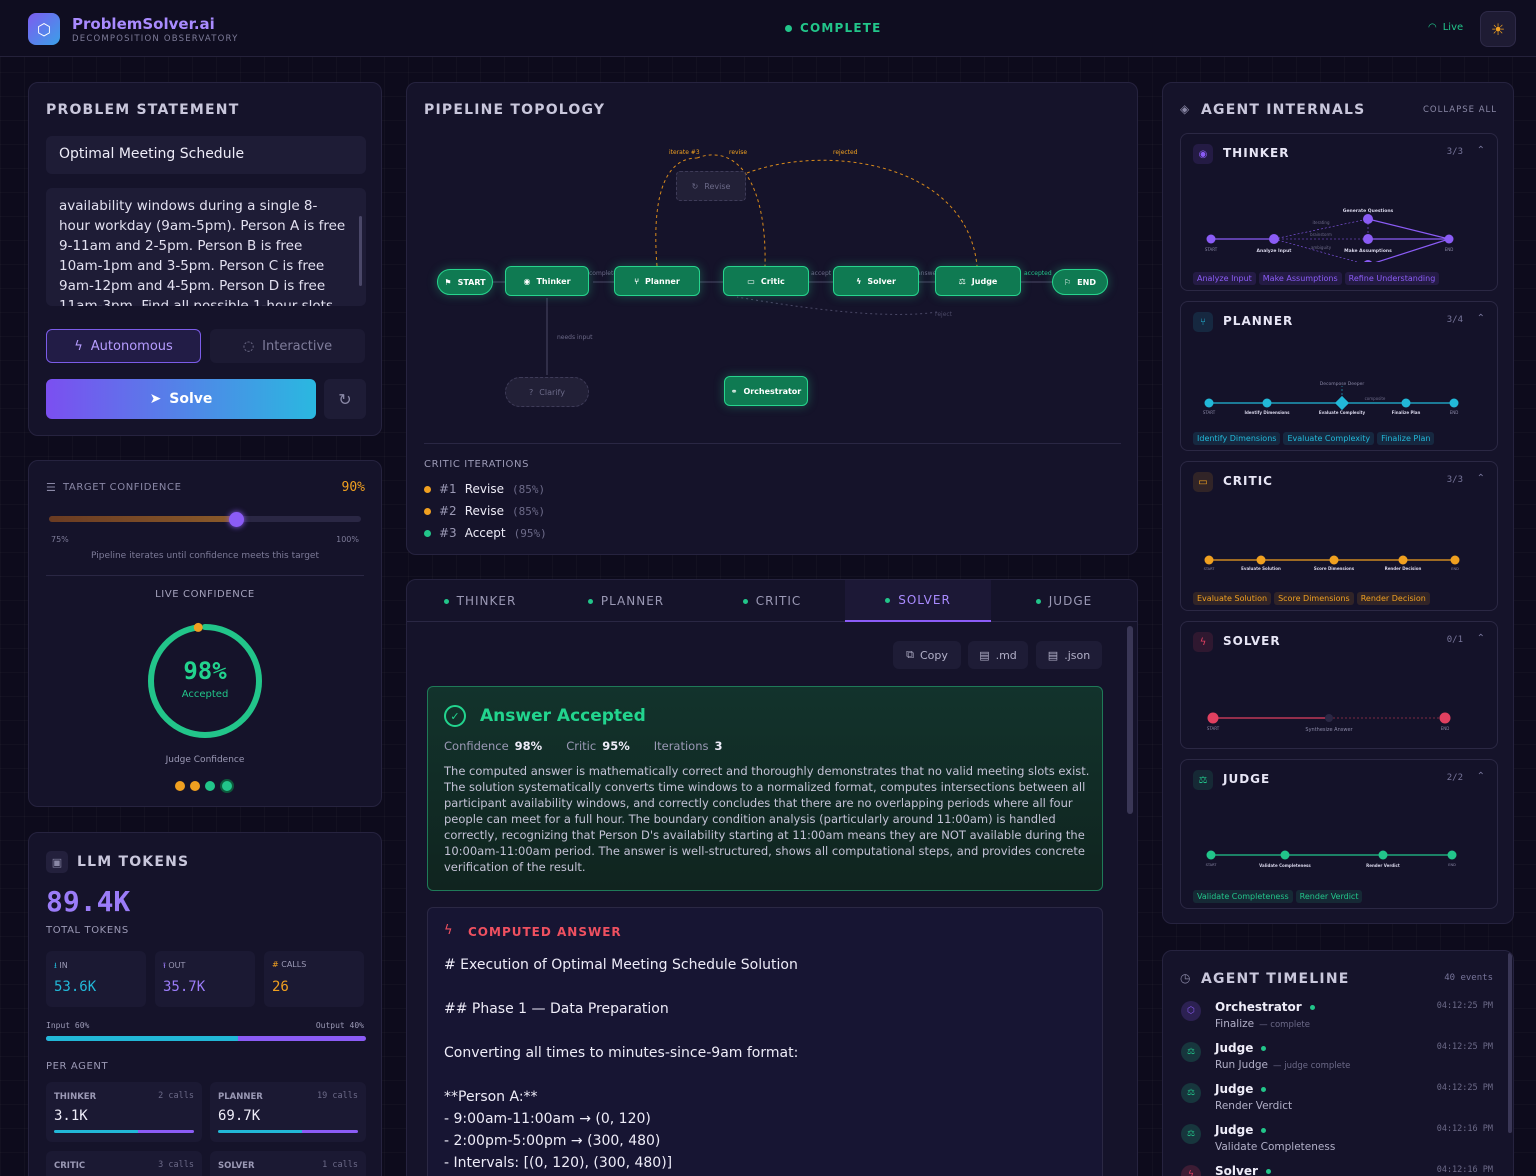  I want to click on confidence-history-dots, so click(204, 786).